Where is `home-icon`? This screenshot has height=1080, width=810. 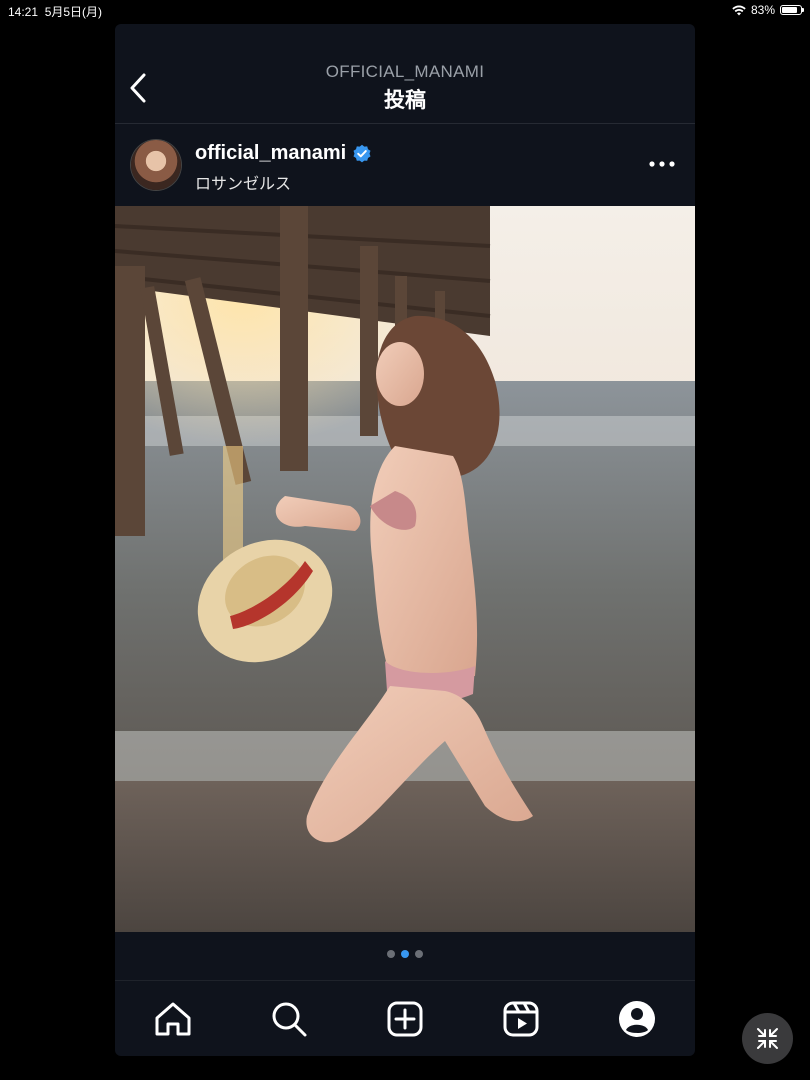
home-icon is located at coordinates (173, 1019).